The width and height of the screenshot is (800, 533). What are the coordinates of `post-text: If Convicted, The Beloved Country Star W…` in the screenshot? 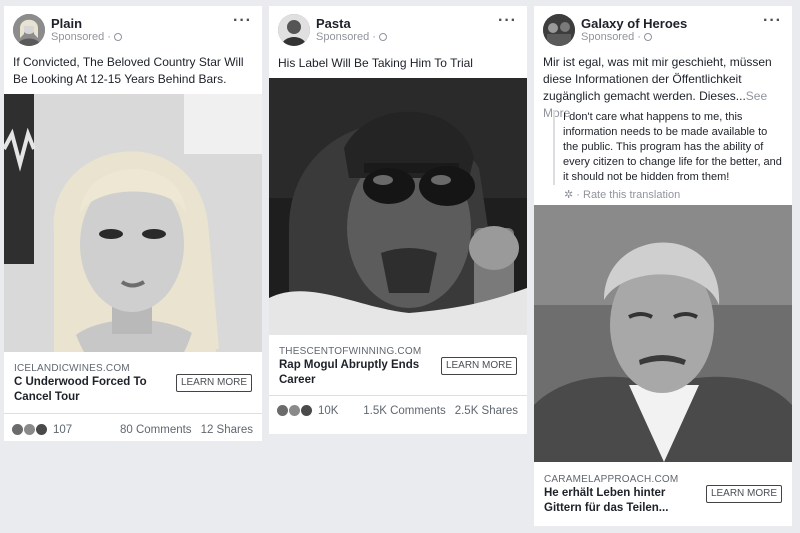 It's located at (128, 70).